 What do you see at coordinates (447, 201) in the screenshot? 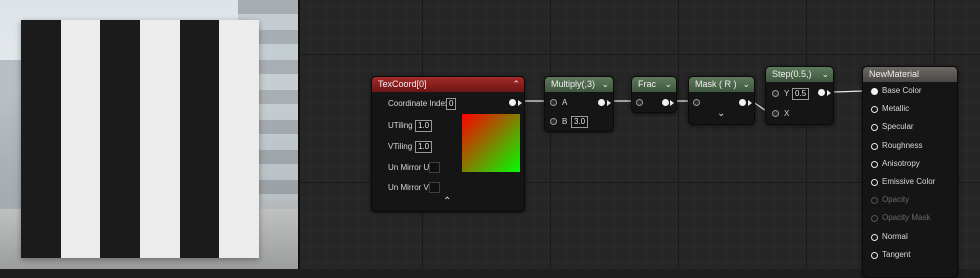
I see `collapse-advanced-icon: ⌃` at bounding box center [447, 201].